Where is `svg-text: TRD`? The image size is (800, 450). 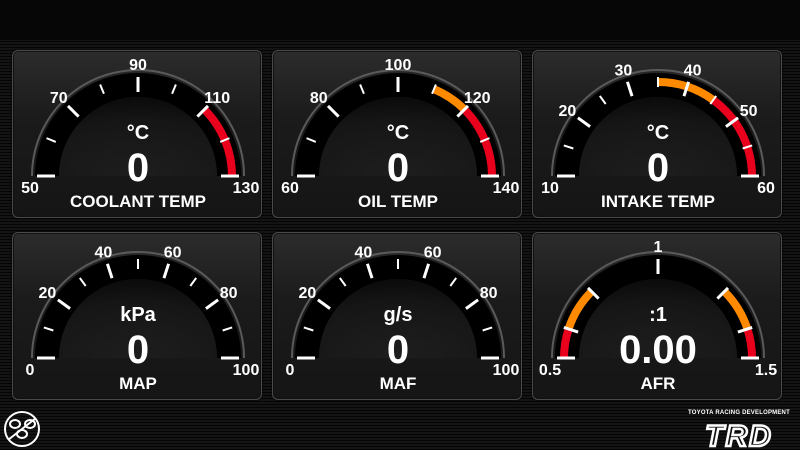
svg-text: TRD is located at coordinates (739, 434).